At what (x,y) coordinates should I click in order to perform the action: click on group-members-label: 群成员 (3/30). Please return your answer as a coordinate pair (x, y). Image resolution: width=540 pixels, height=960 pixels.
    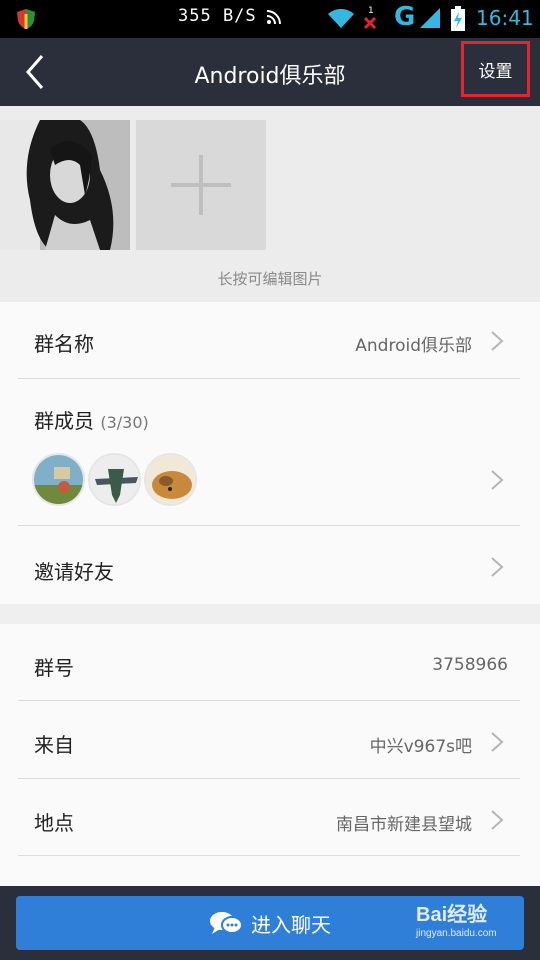
    Looking at the image, I should click on (91, 419).